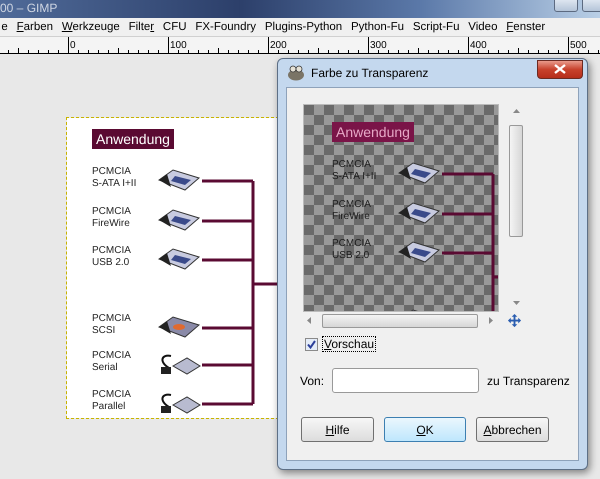  I want to click on menu-item: Video, so click(483, 27).